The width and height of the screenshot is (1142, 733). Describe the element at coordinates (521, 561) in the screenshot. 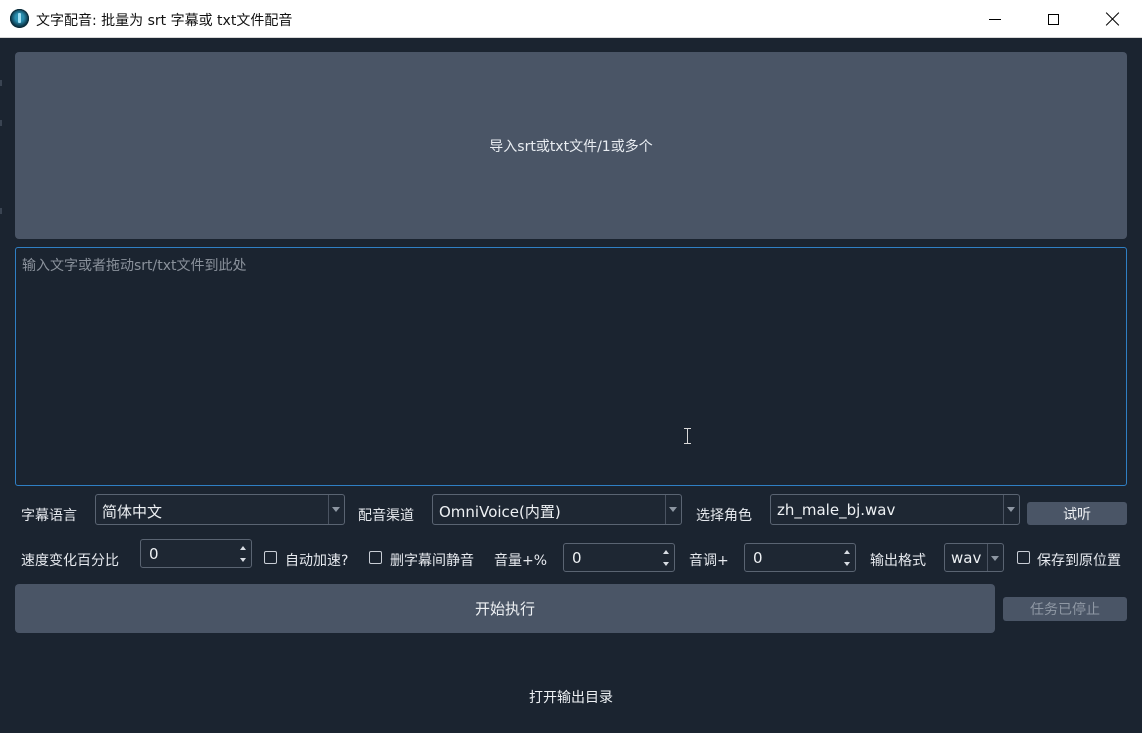

I see `volume-label: 音量+%` at that location.